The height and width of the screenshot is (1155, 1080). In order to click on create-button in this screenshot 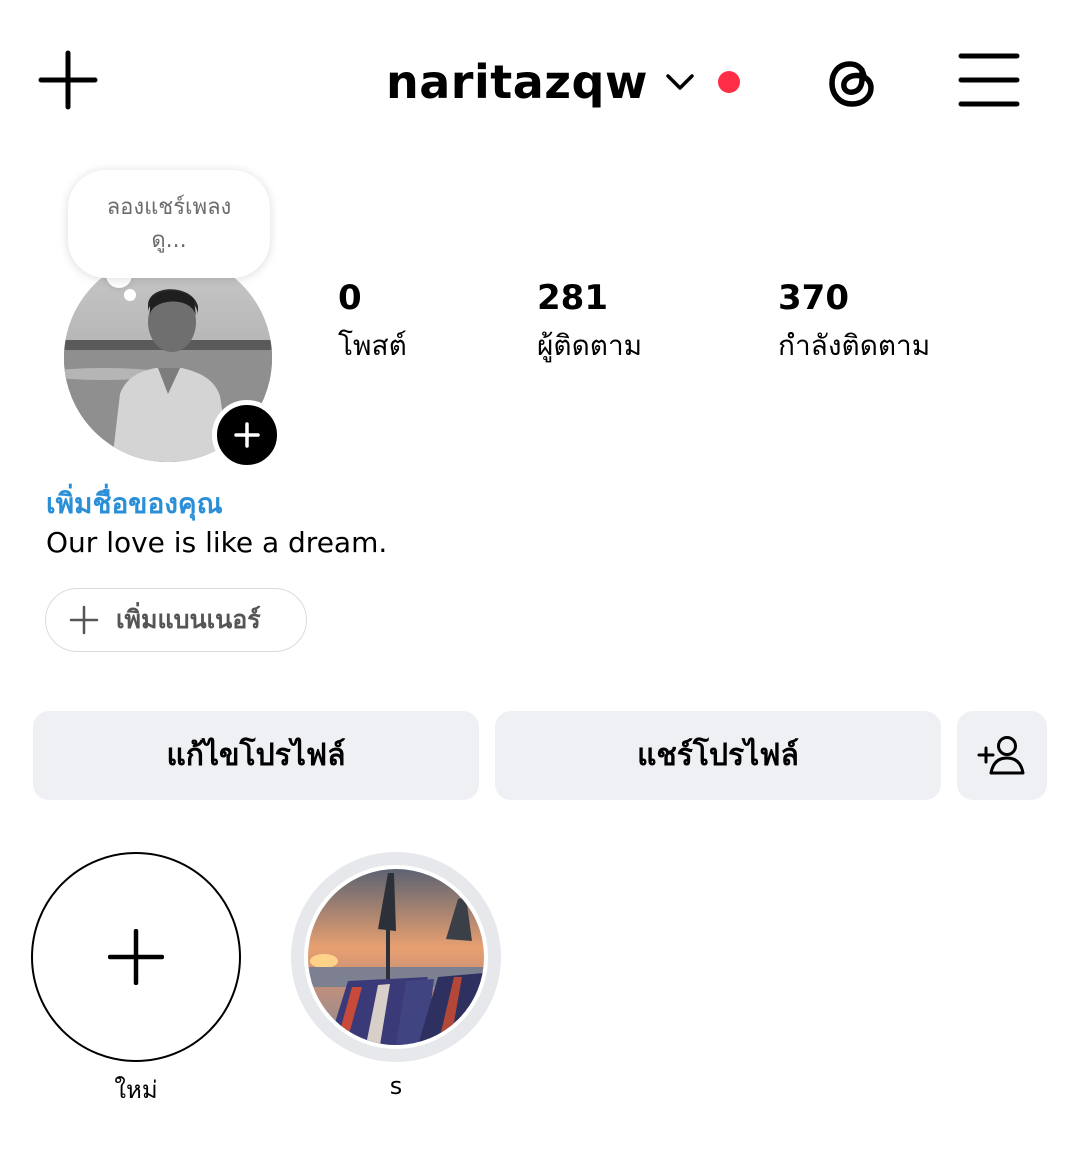, I will do `click(68, 80)`.